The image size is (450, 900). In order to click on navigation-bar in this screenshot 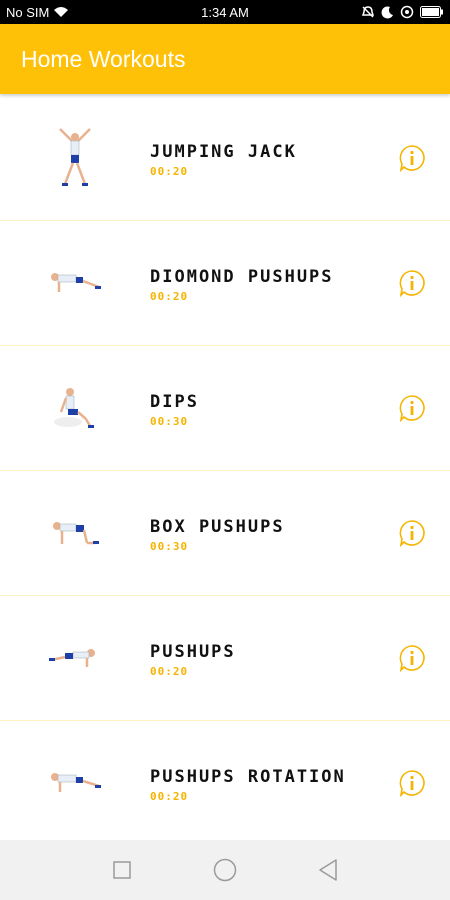, I will do `click(225, 870)`.